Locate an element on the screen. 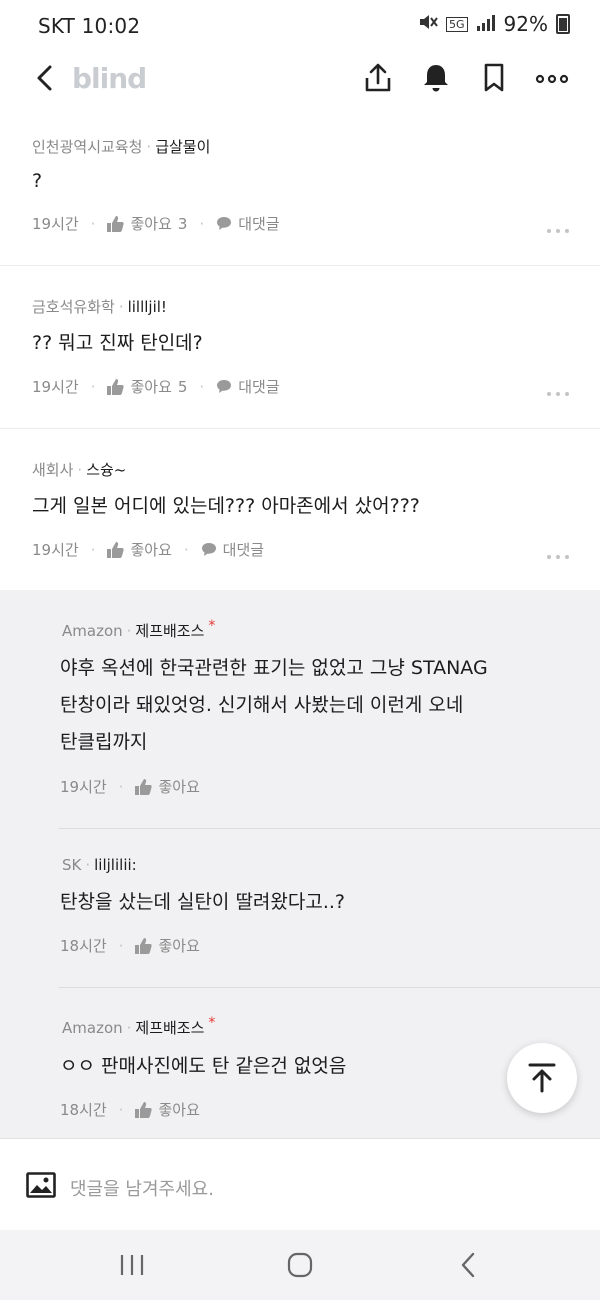 The height and width of the screenshot is (1300, 600). system-nav-bar is located at coordinates (300, 1265).